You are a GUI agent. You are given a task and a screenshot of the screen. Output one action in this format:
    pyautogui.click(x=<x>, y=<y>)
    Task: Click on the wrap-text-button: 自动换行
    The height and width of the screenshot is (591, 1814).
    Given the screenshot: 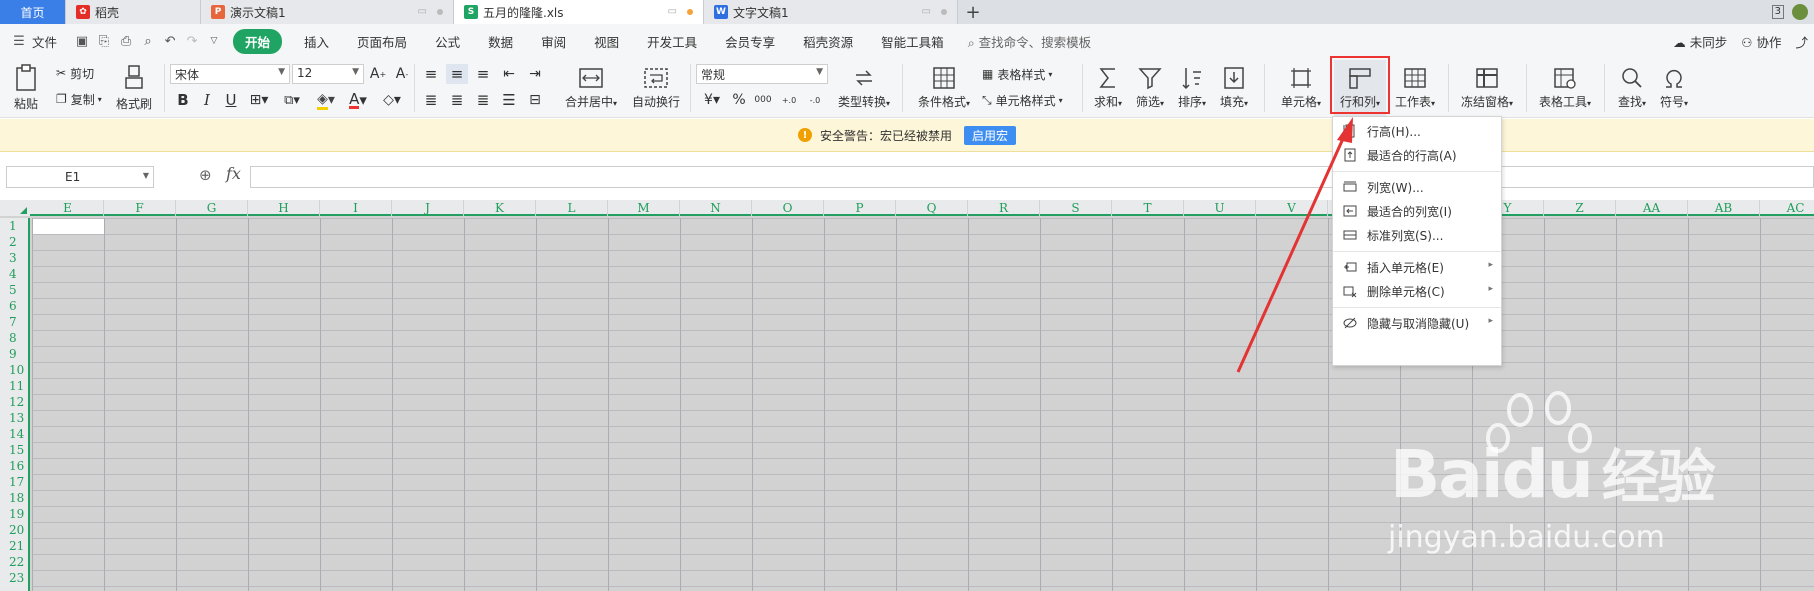 What is the action you would take?
    pyautogui.click(x=656, y=88)
    